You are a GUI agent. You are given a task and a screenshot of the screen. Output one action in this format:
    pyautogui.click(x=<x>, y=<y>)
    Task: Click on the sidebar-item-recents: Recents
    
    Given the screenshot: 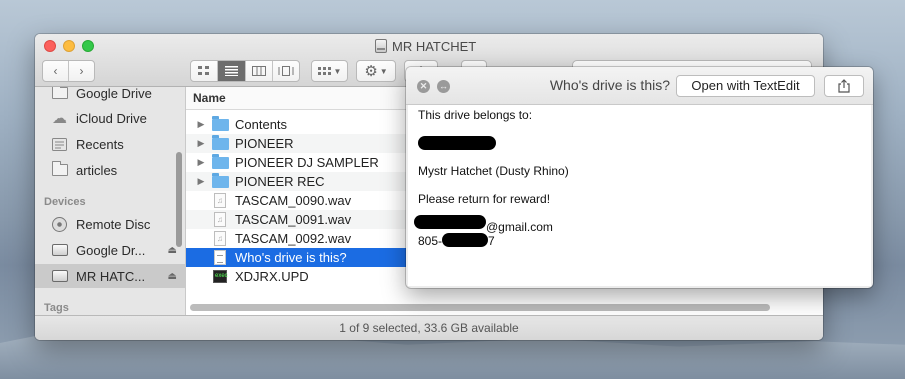 What is the action you would take?
    pyautogui.click(x=110, y=144)
    